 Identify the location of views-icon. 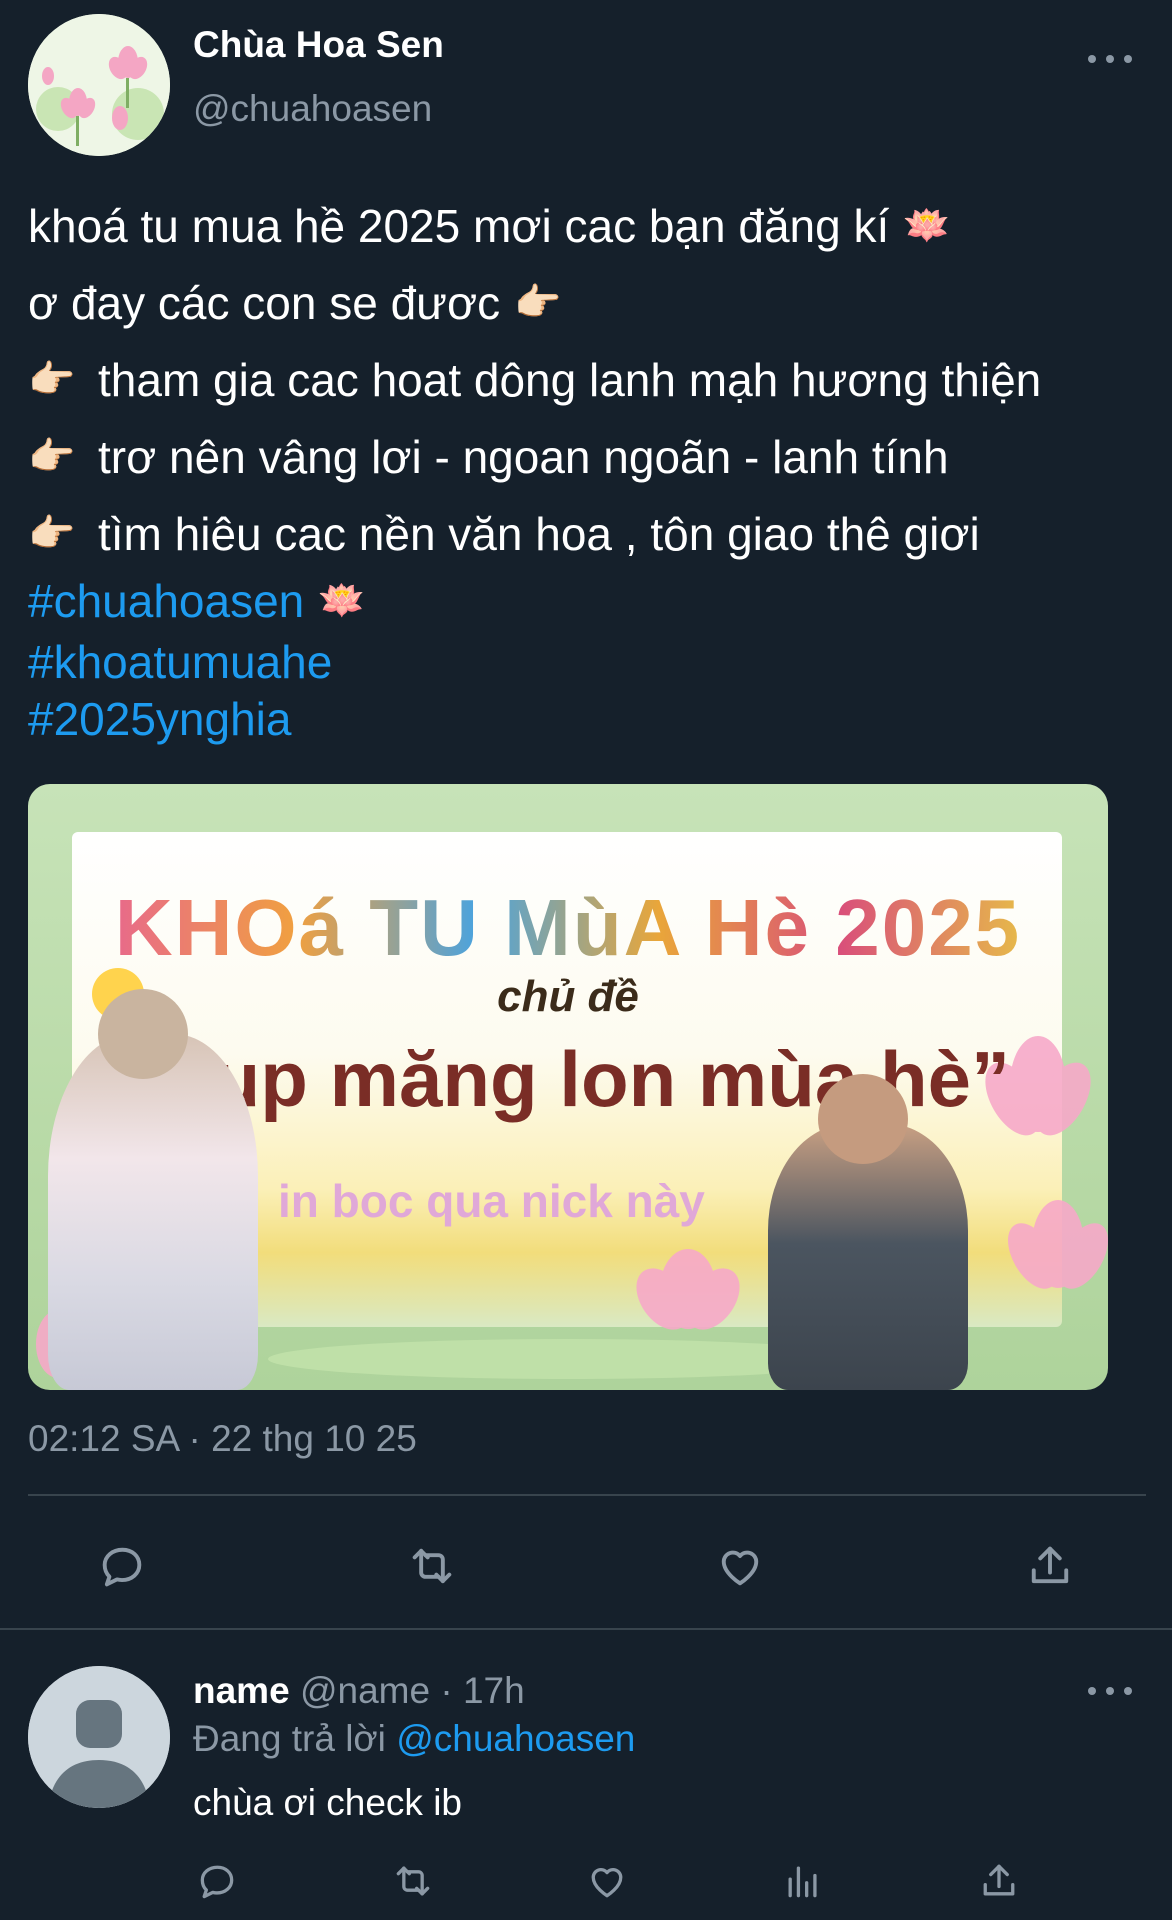
(803, 1881).